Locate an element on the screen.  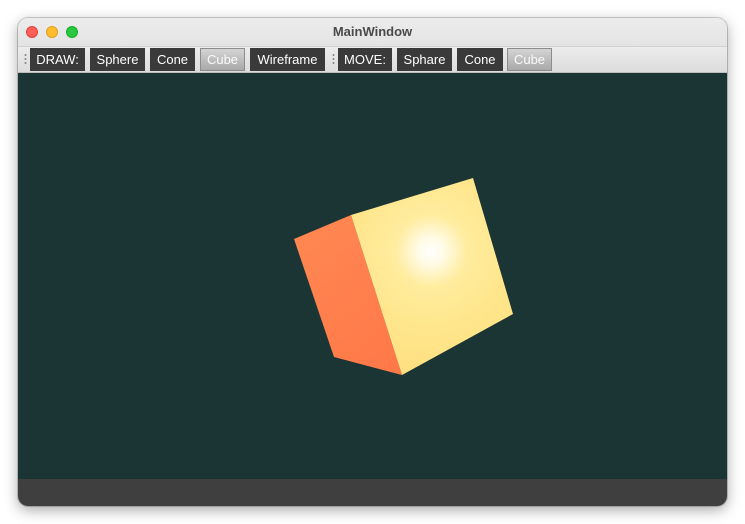
draw-cube-button: Cube is located at coordinates (222, 59).